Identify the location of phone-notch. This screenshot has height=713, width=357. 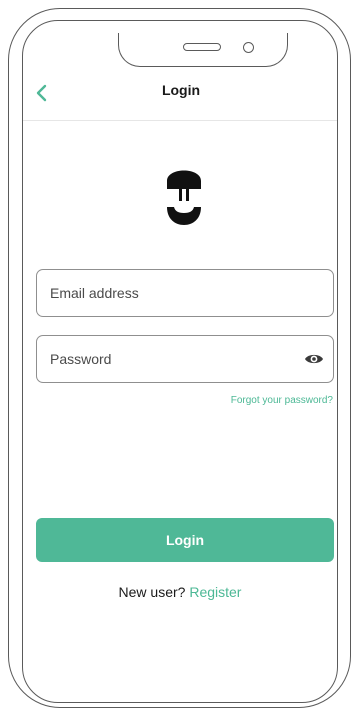
(203, 50).